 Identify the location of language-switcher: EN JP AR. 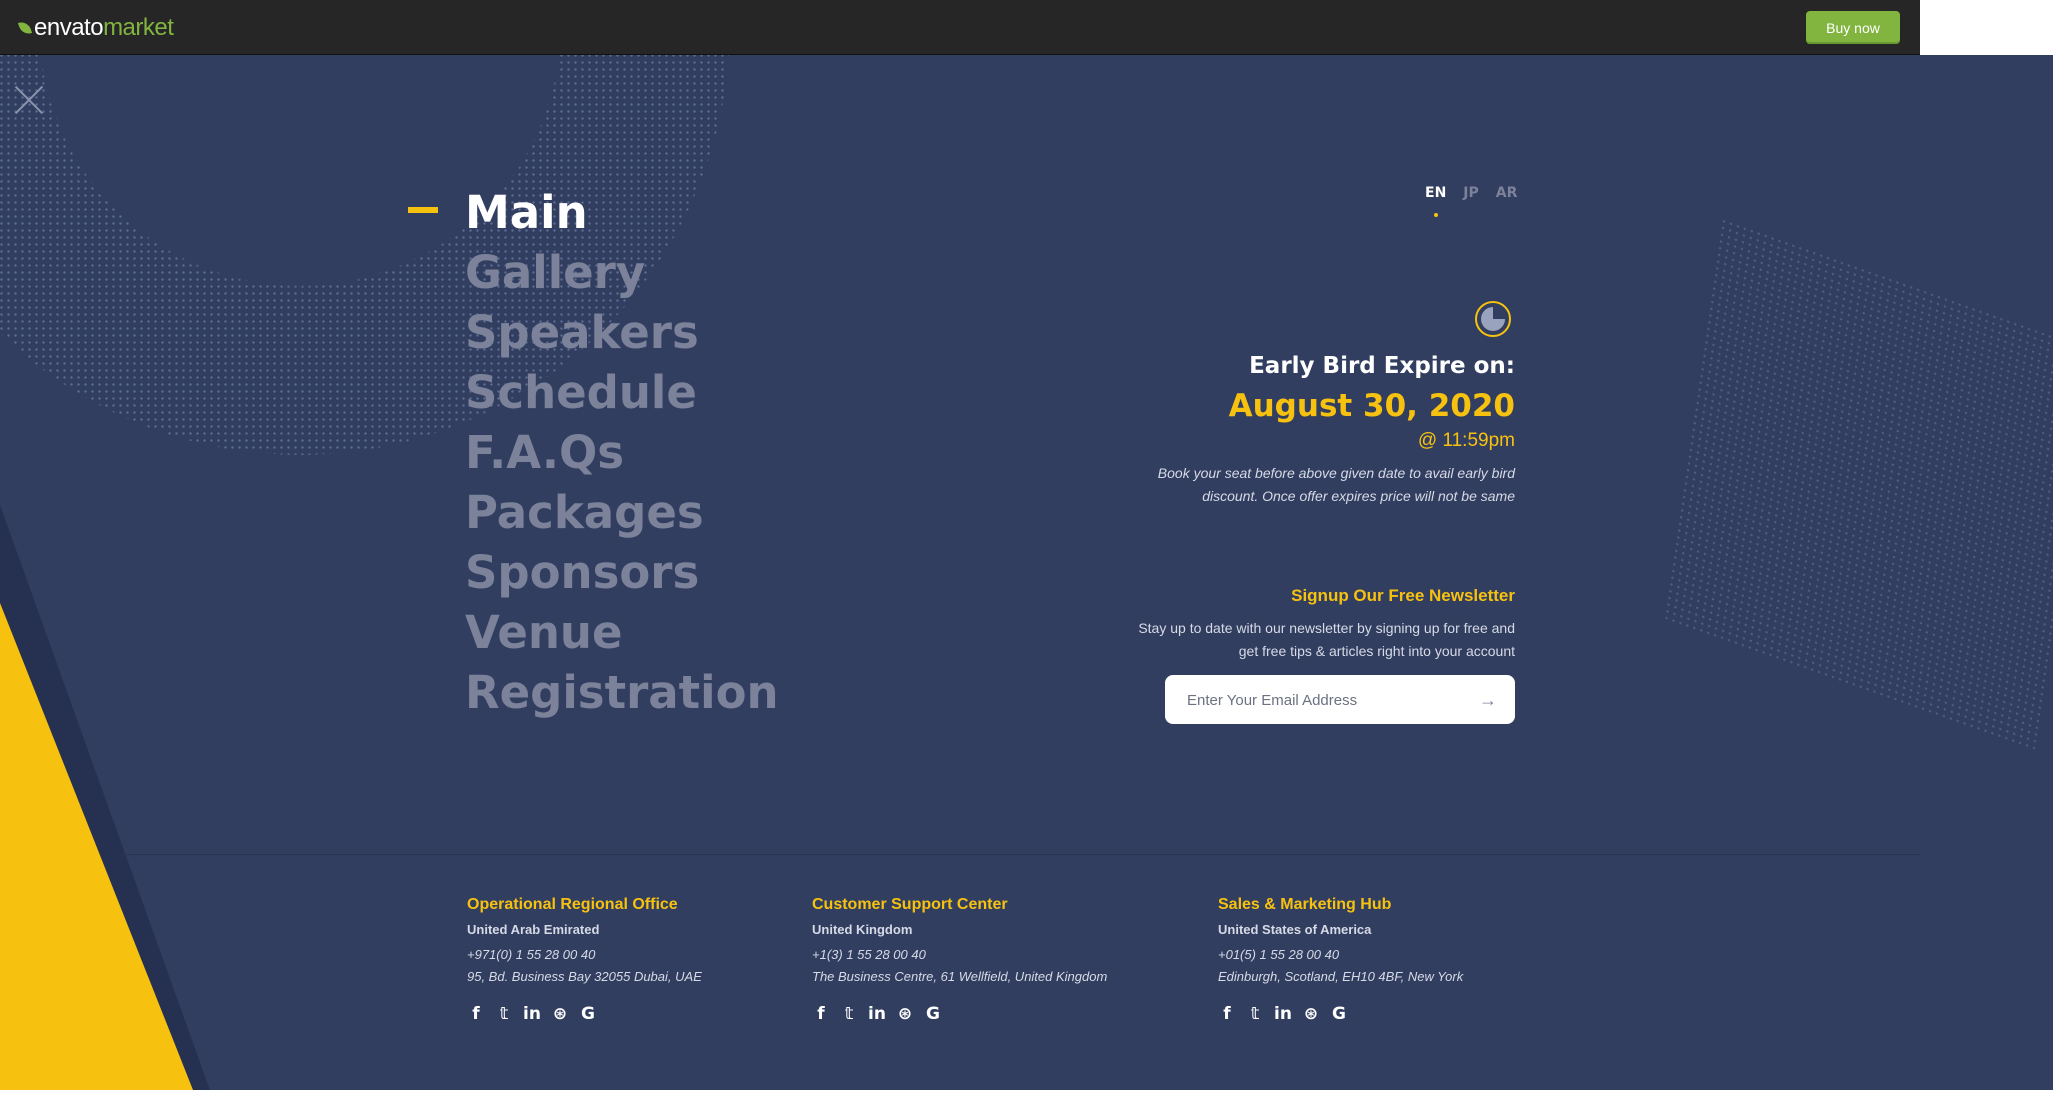
(1471, 201).